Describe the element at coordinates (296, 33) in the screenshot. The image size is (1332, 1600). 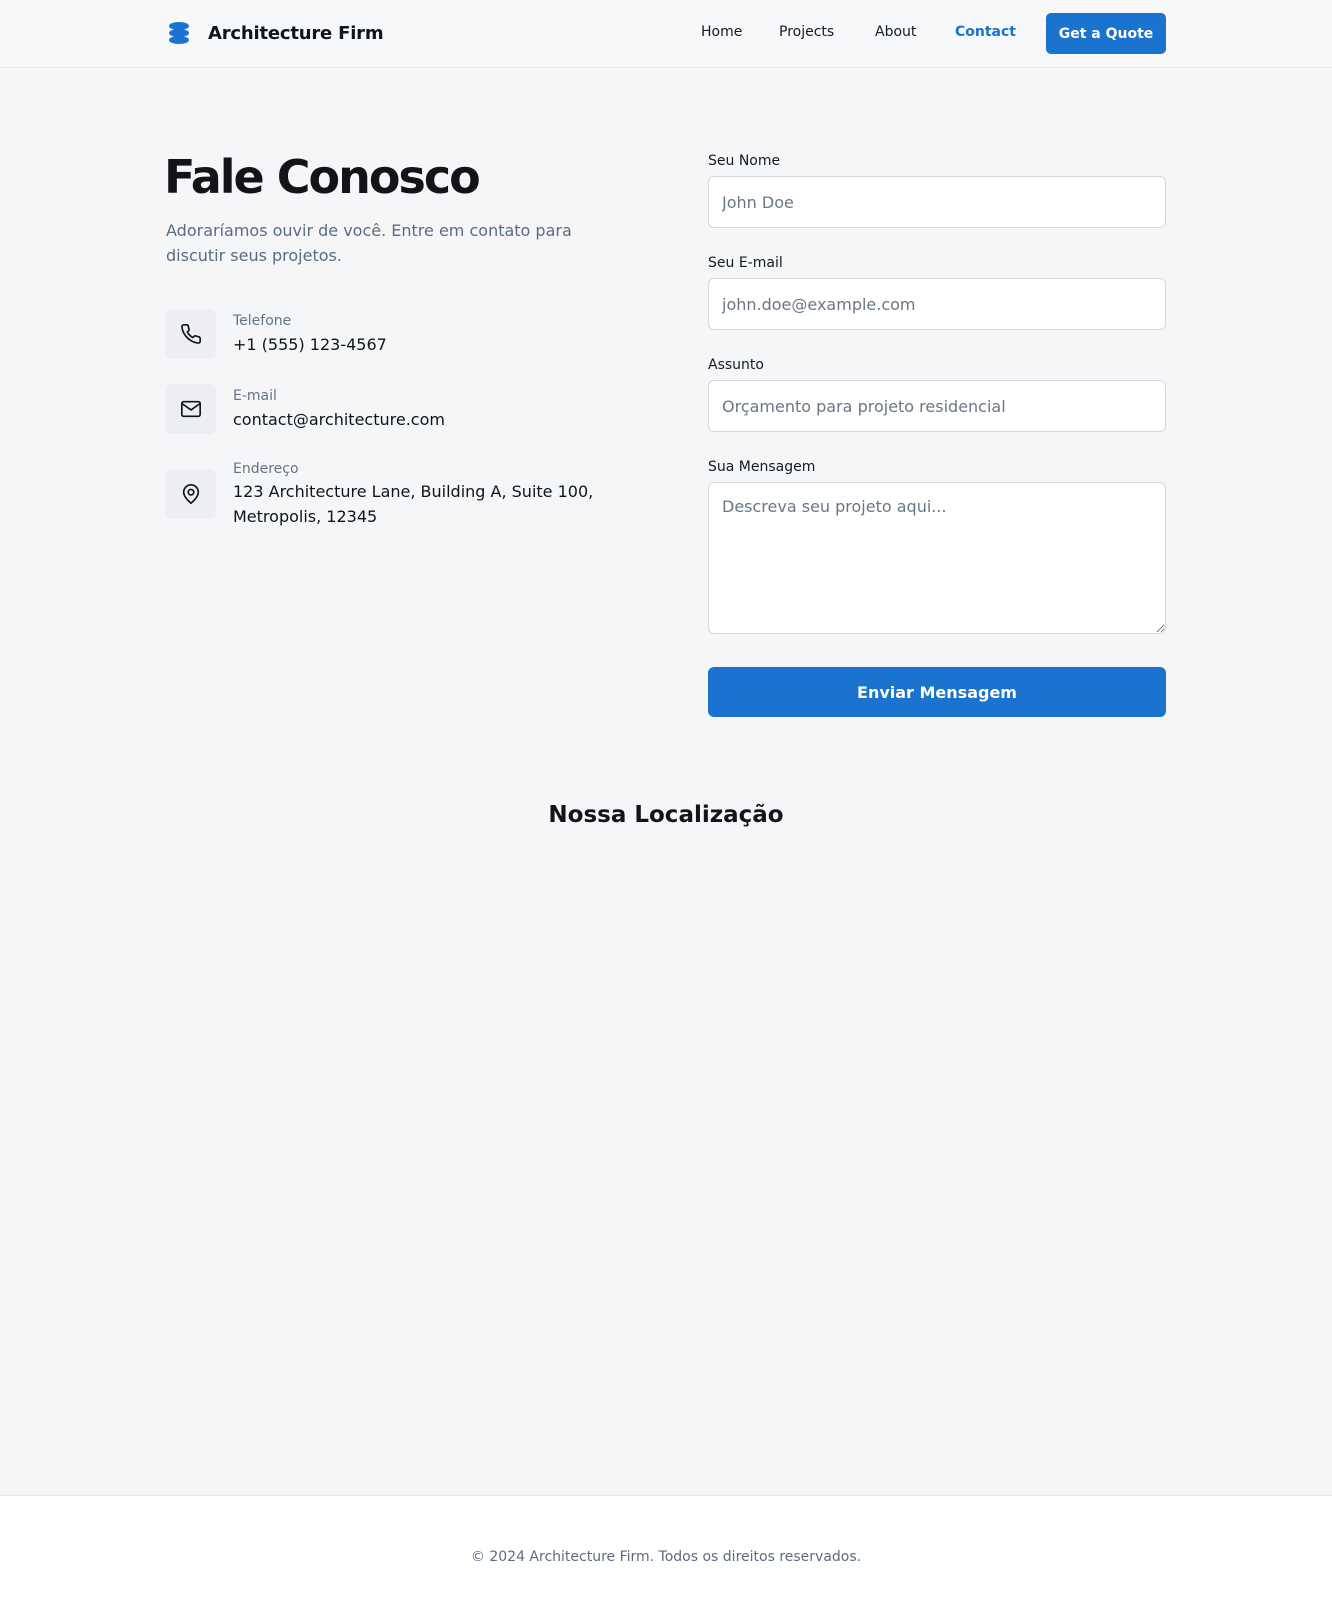
I see `brand-name: Architecture Firm` at that location.